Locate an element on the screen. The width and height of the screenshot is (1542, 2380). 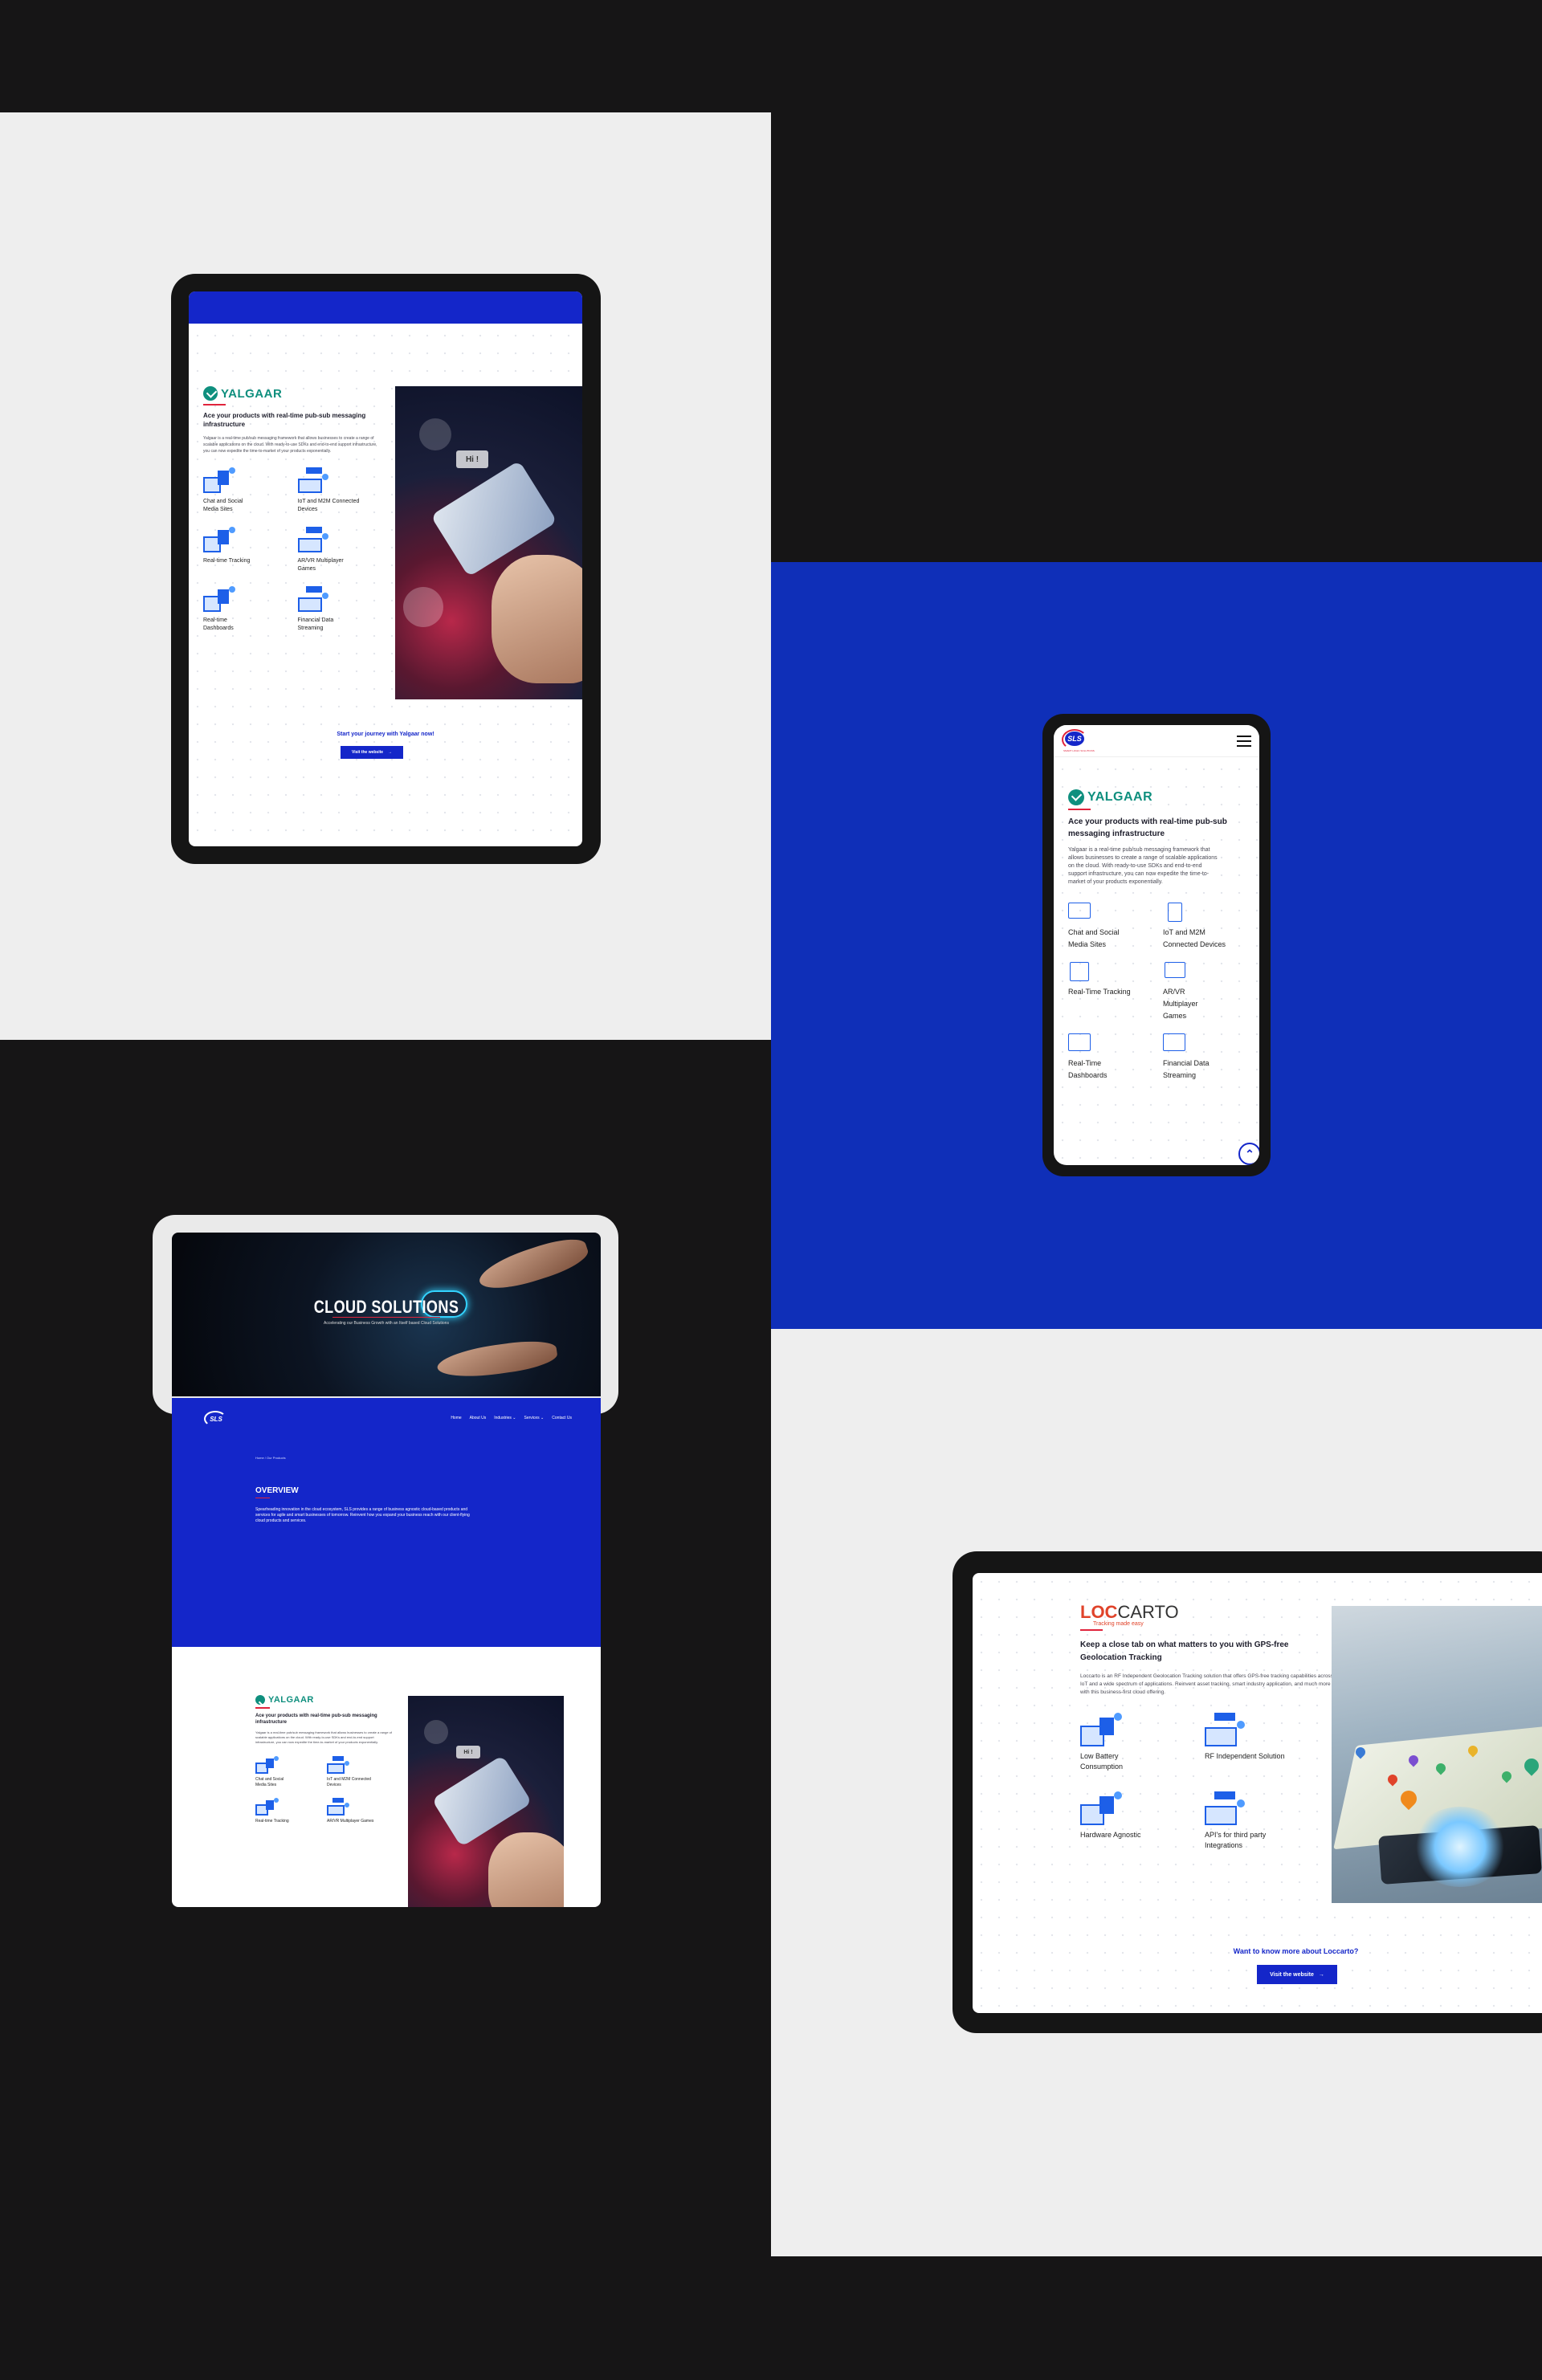
api-icon is located at coordinates (1226, 1808).